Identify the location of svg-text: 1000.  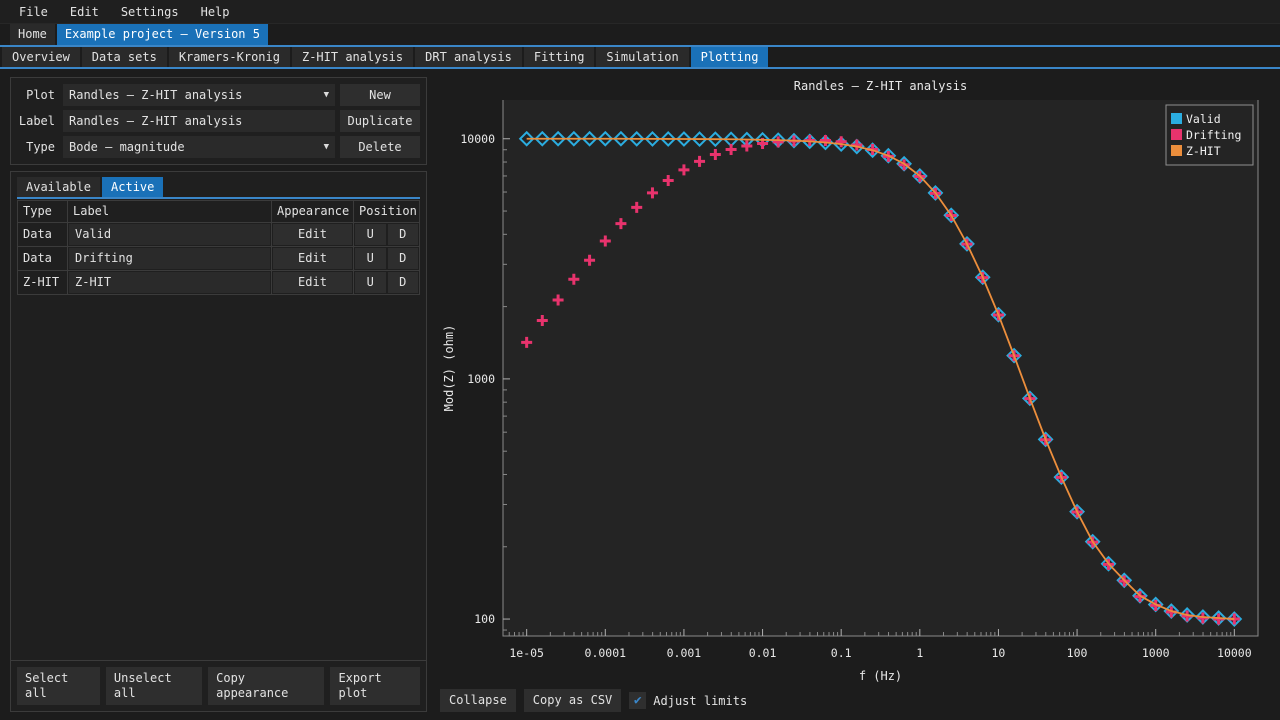
(481, 379).